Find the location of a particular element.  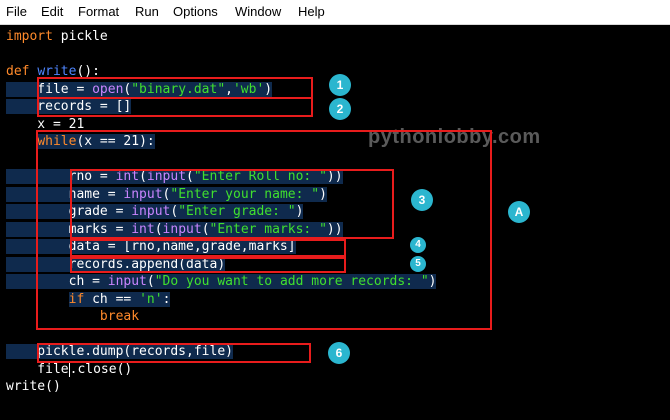

code-token: file is located at coordinates (37, 369).